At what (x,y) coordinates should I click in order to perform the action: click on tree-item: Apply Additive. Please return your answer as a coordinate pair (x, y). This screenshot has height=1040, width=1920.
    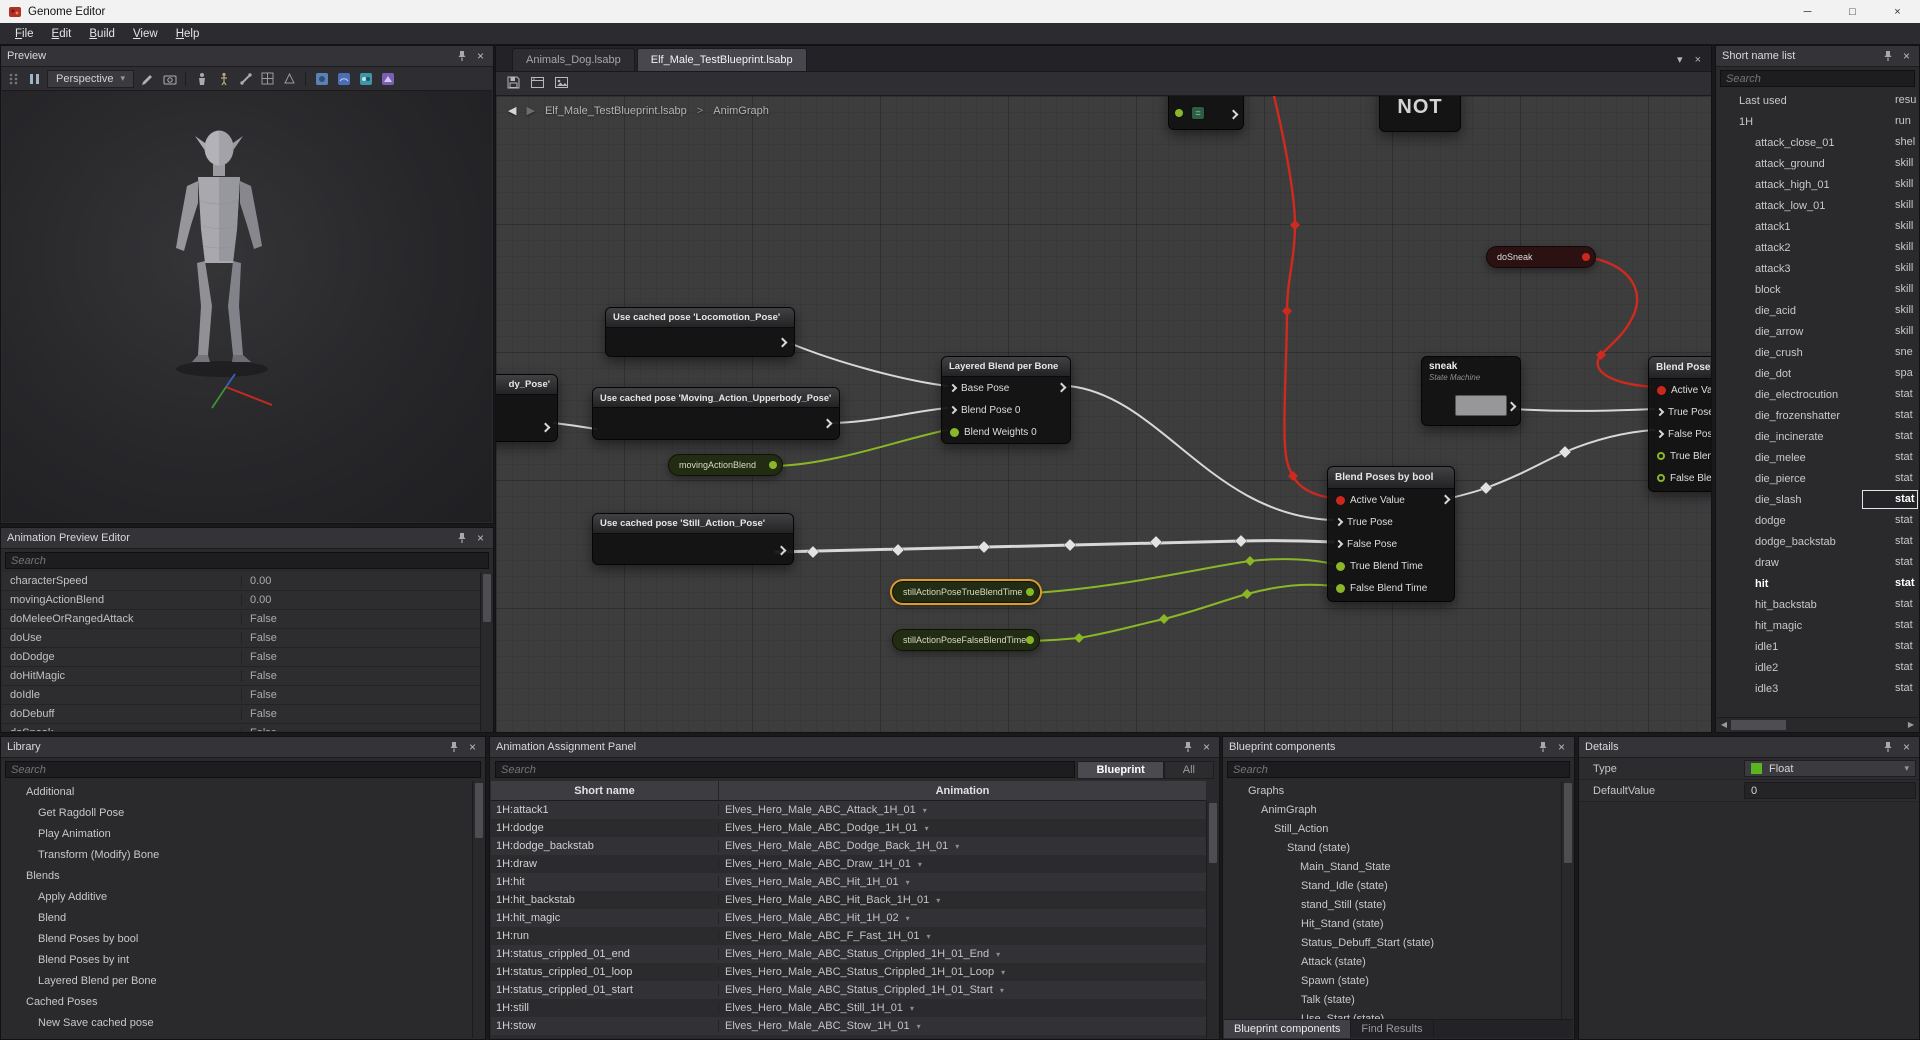
    Looking at the image, I should click on (237, 896).